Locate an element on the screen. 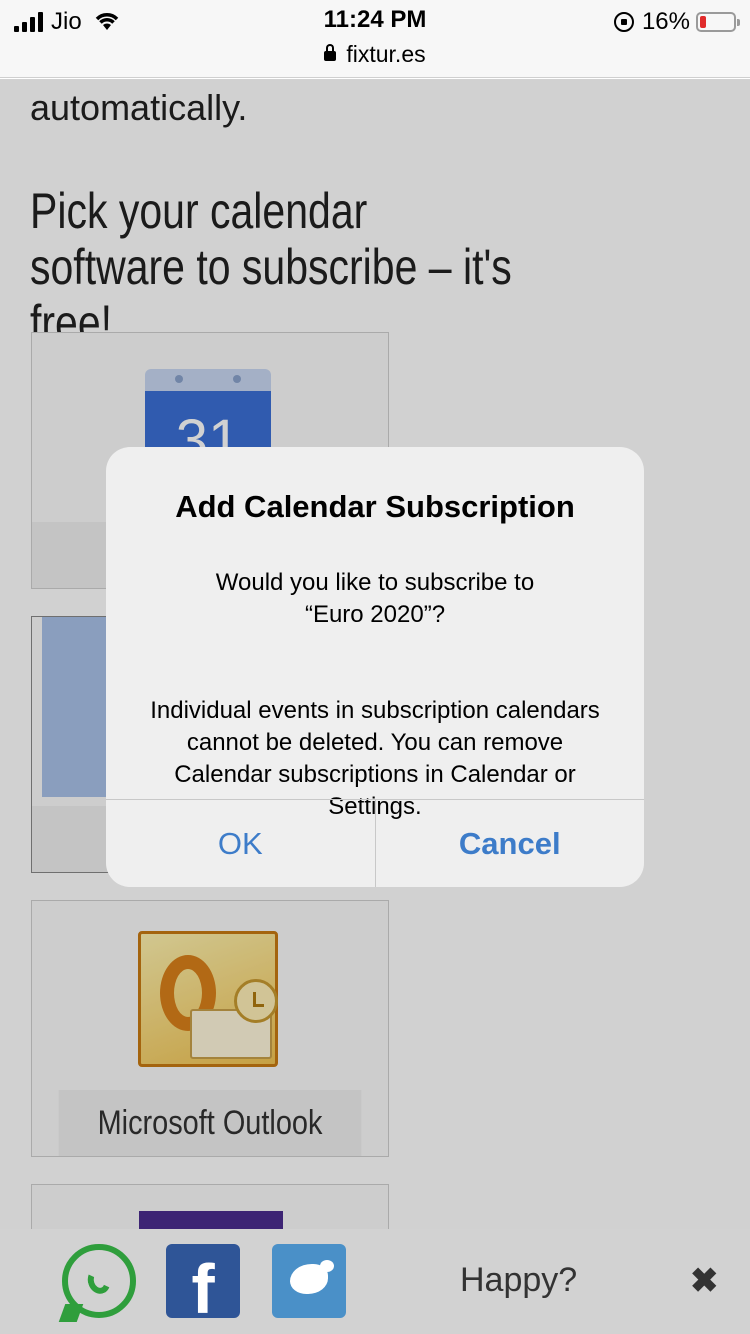  close-icon: ✖ is located at coordinates (704, 1281).